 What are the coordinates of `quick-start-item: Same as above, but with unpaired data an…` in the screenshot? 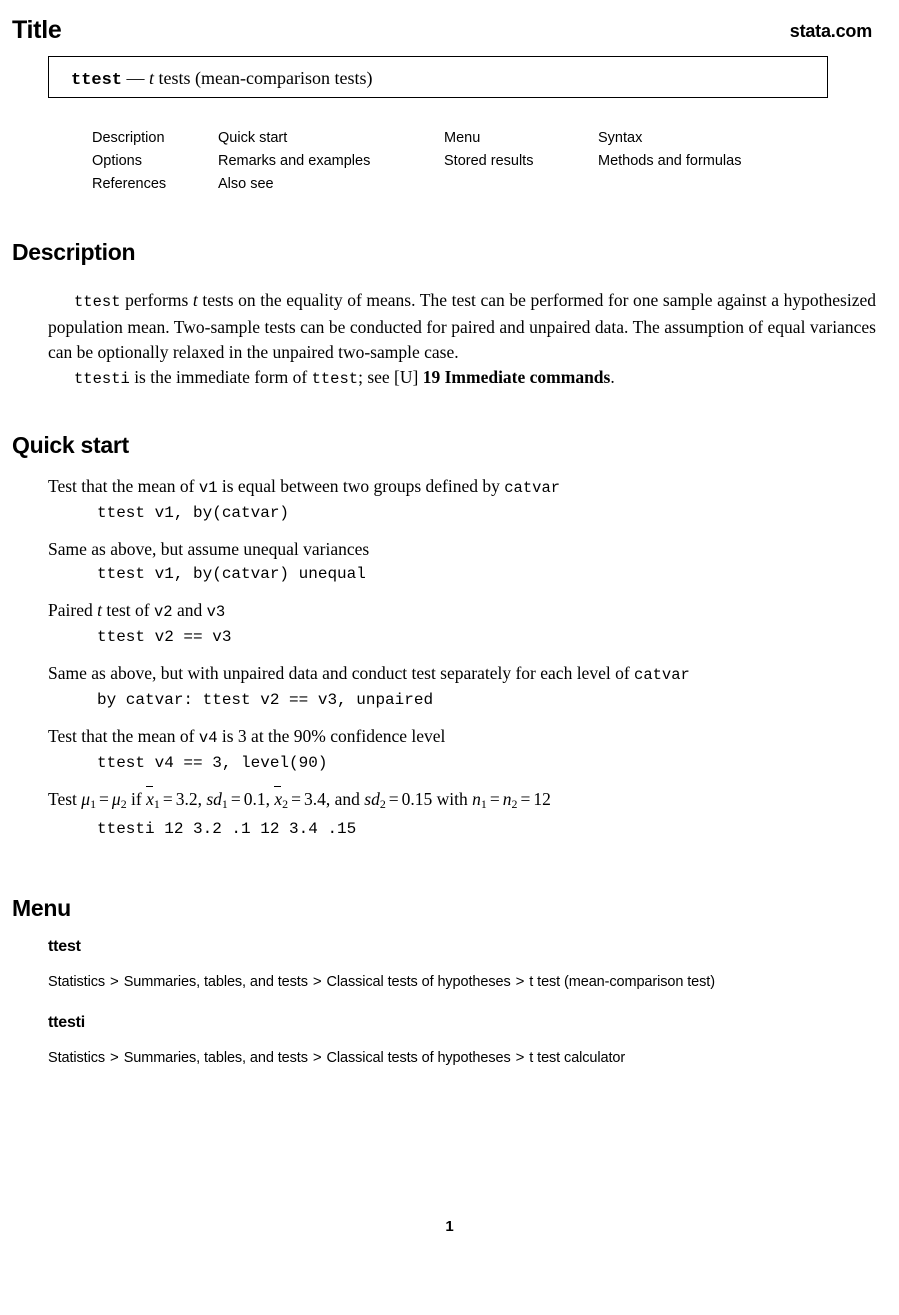 It's located at (463, 687).